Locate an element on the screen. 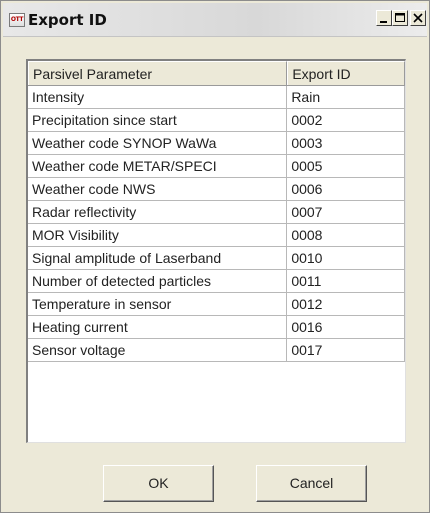 The width and height of the screenshot is (432, 515). parameter-cell: Weather code METAR/SPECI is located at coordinates (158, 166).